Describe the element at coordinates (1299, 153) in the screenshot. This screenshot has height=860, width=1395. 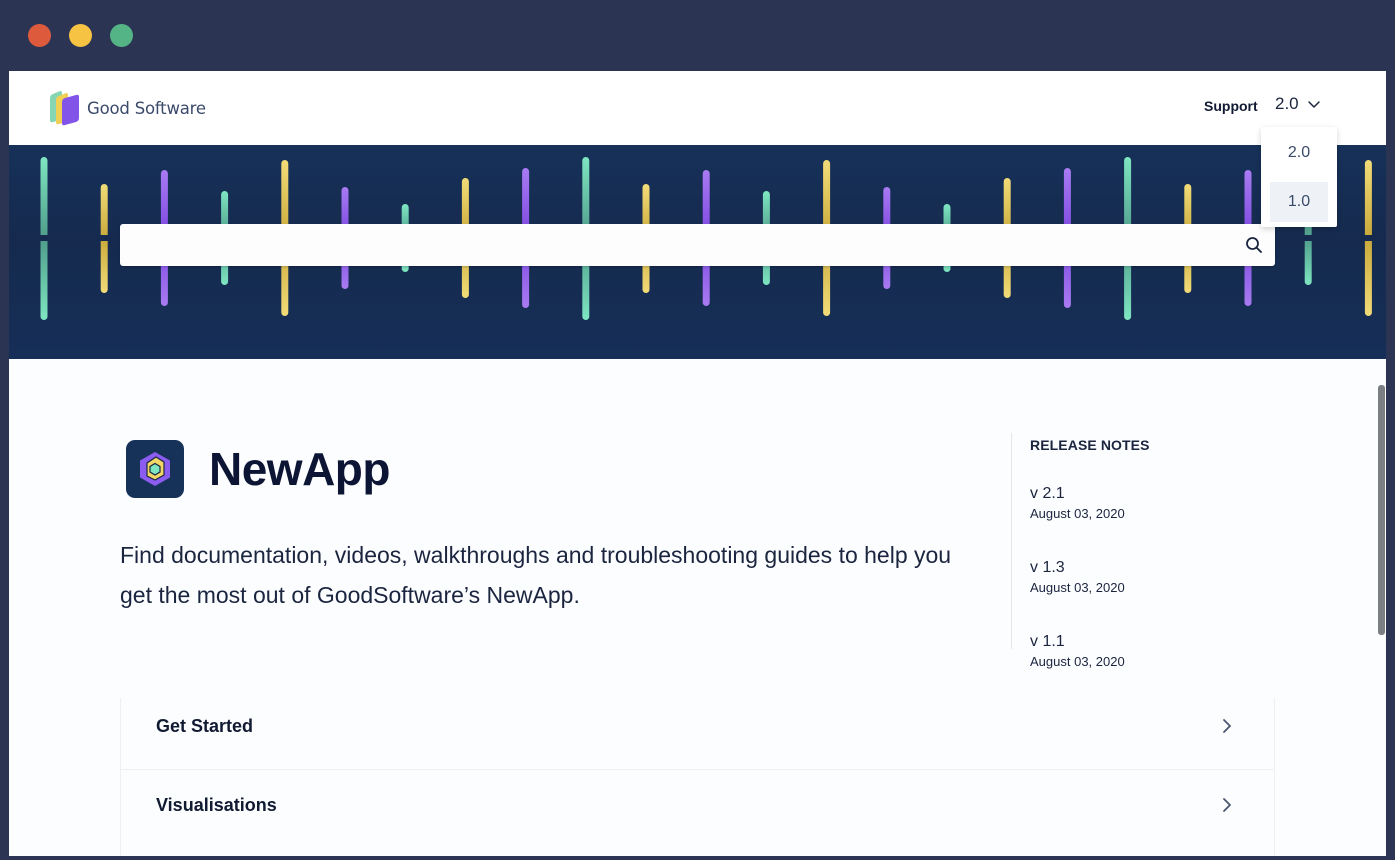
I see `version-option: 2.0` at that location.